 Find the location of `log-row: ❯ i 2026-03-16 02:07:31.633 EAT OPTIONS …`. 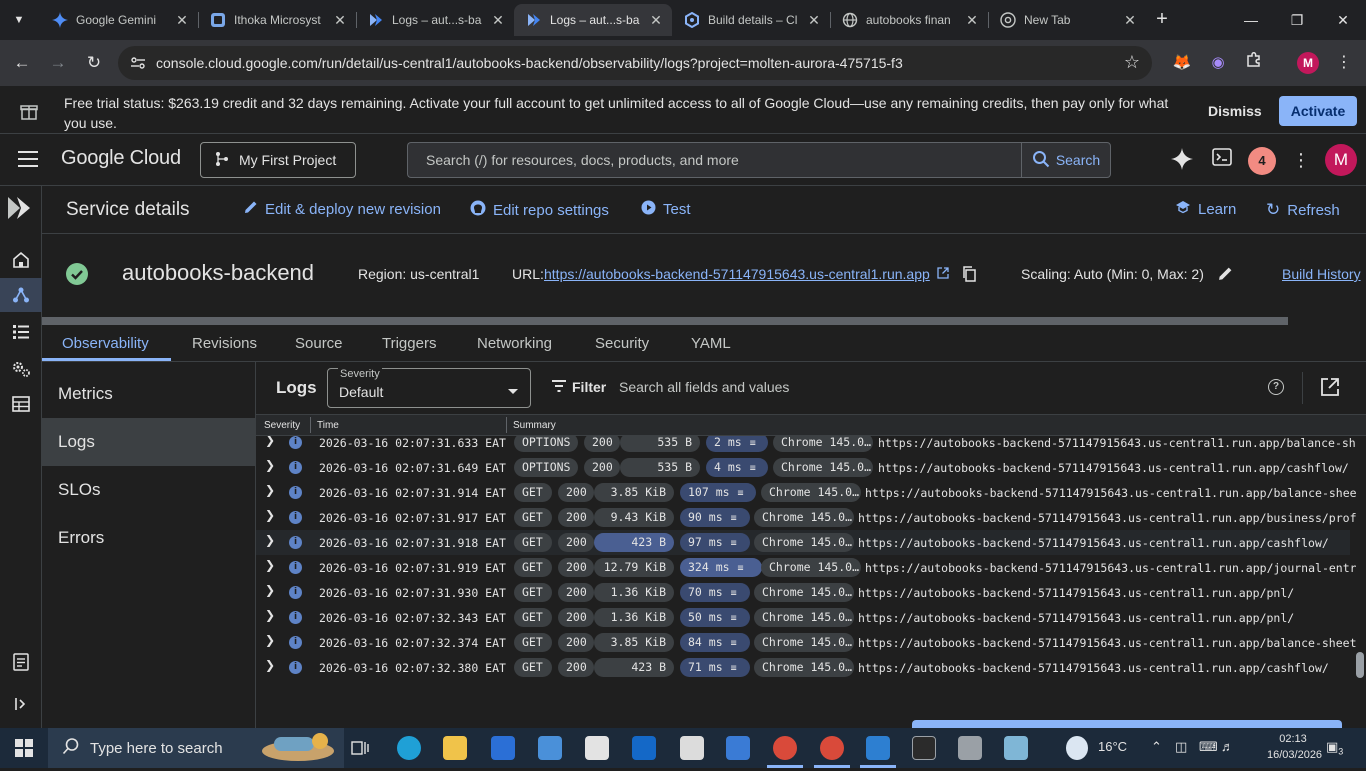

log-row: ❯ i 2026-03-16 02:07:31.633 EAT OPTIONS … is located at coordinates (806, 445).